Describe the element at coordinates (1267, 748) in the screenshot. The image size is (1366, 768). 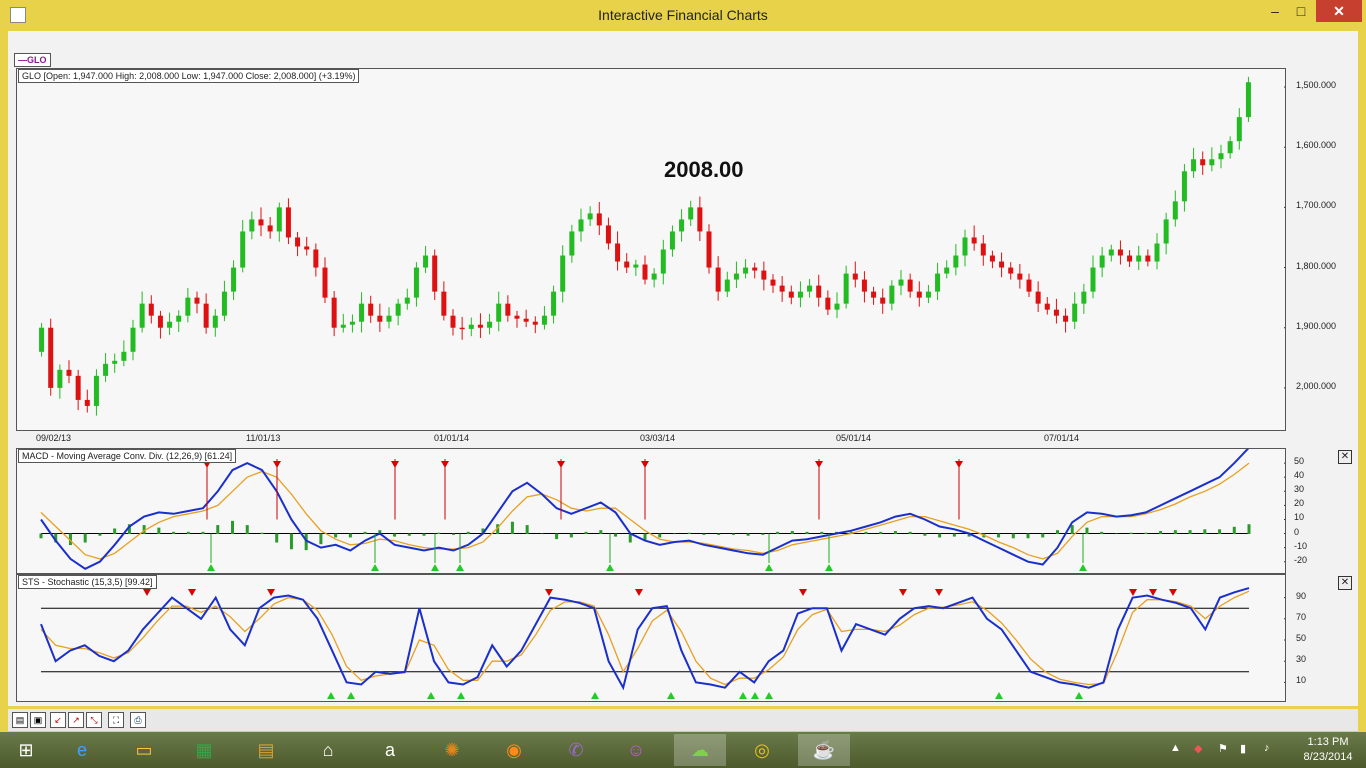
I see `volume-icon: ♪` at that location.